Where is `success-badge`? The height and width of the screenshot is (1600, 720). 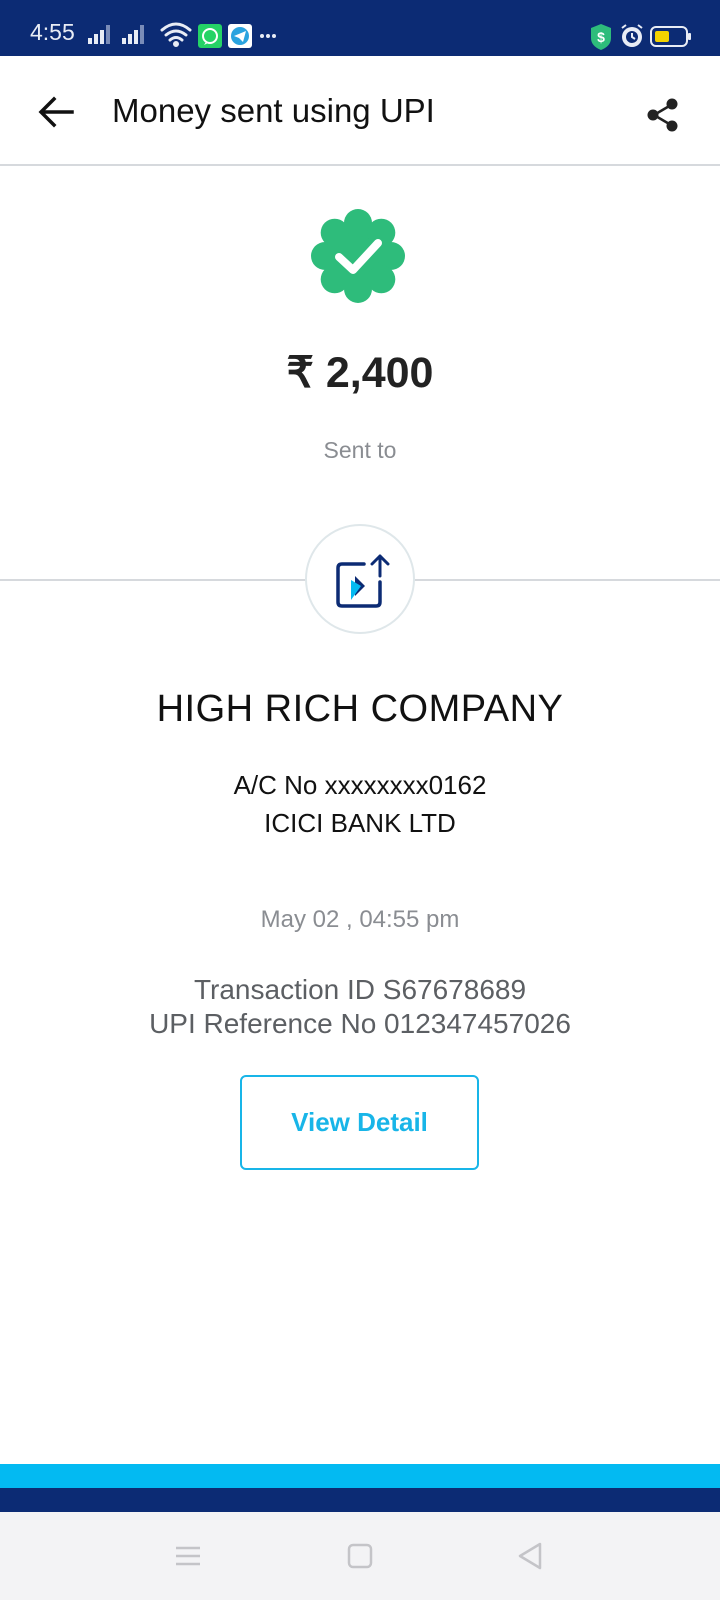
success-badge is located at coordinates (358, 256).